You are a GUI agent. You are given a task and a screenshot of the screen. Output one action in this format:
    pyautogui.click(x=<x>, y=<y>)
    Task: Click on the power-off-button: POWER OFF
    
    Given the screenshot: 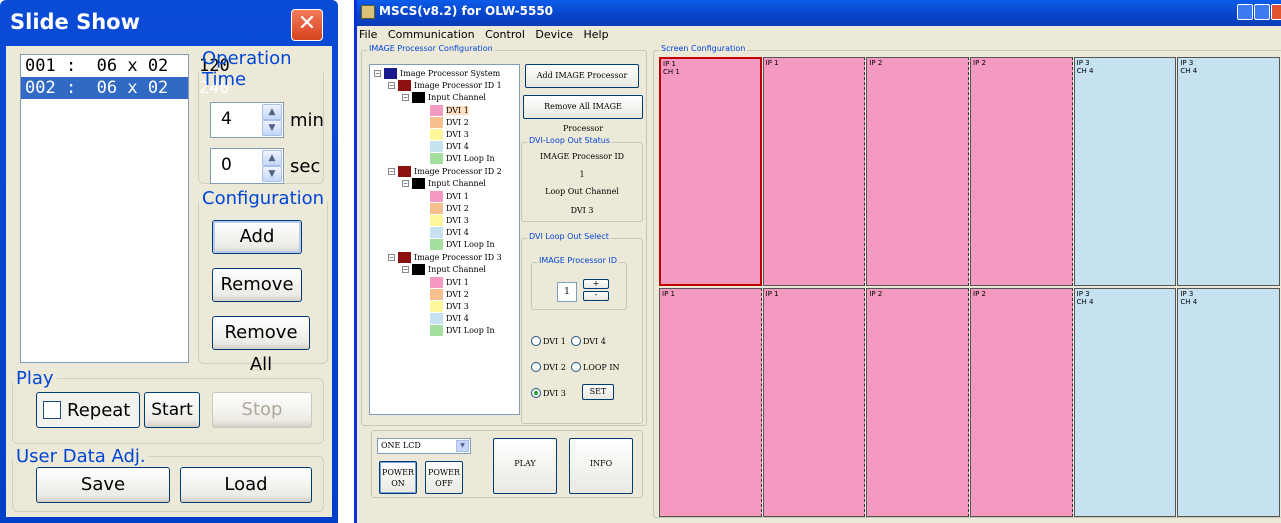 What is the action you would take?
    pyautogui.click(x=444, y=477)
    